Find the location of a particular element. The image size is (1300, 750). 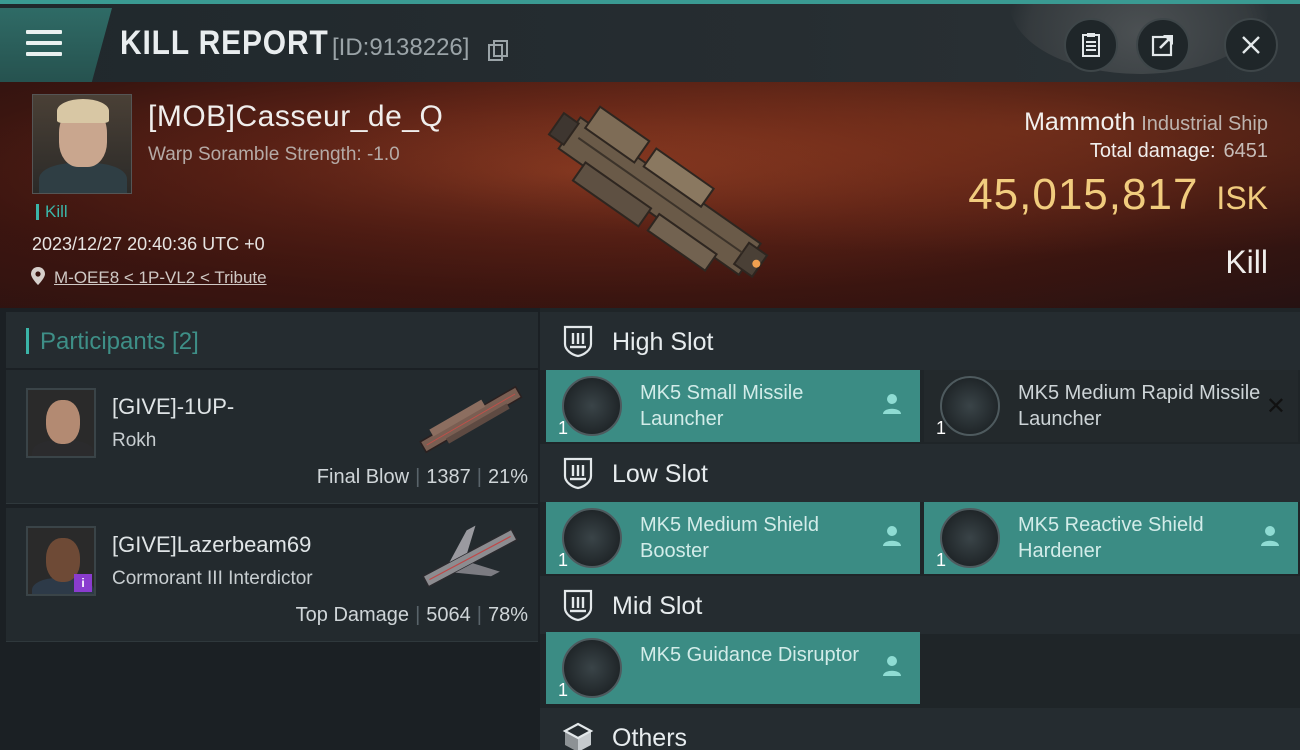

close-icon: ✕ is located at coordinates (1276, 406).